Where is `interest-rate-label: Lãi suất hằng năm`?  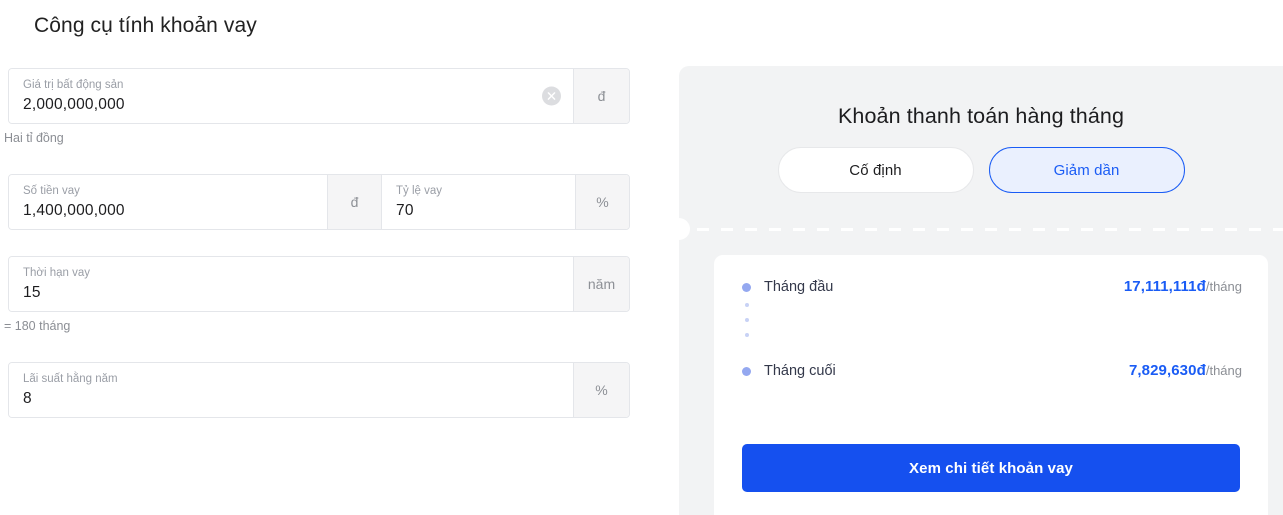 interest-rate-label: Lãi suất hằng năm is located at coordinates (70, 379).